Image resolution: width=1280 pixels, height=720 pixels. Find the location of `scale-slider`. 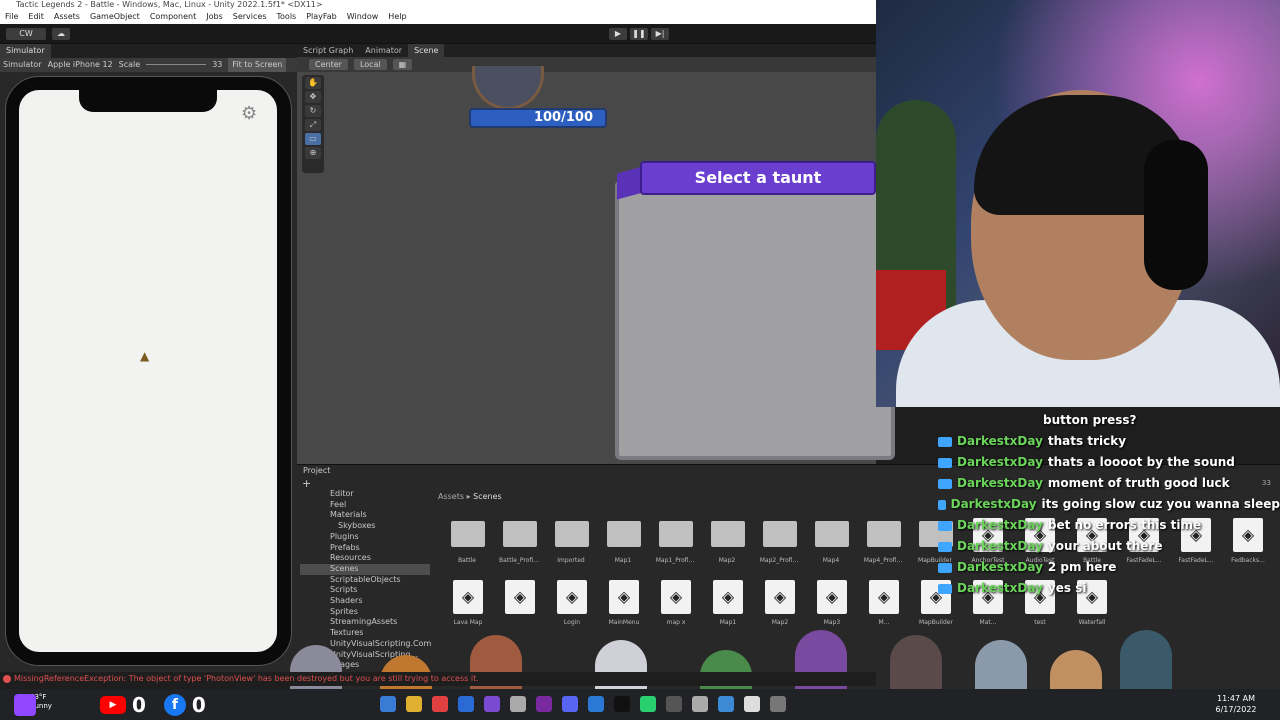

scale-slider is located at coordinates (176, 61).